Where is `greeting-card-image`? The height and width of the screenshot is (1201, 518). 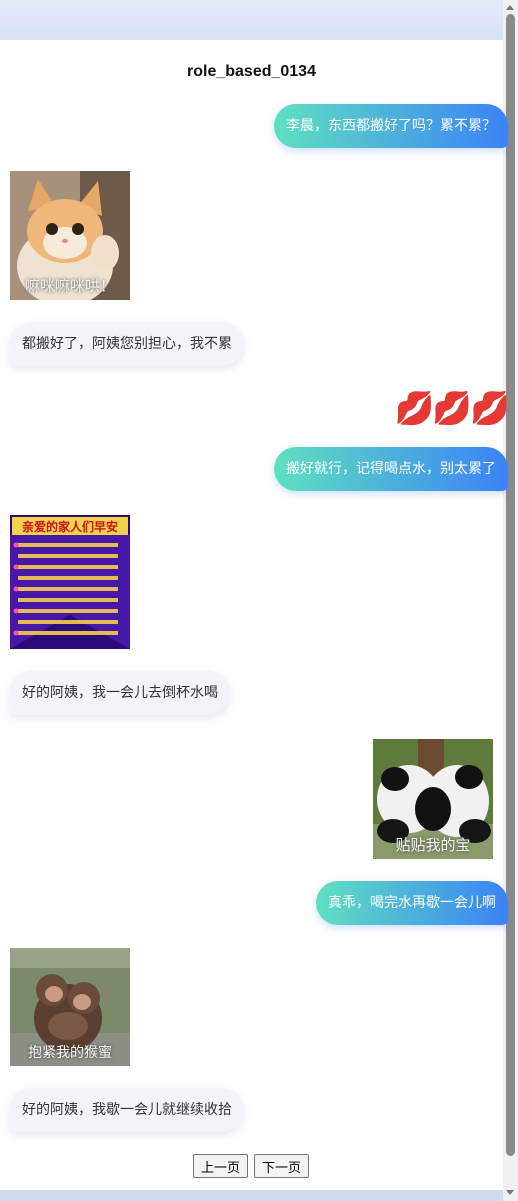 greeting-card-image is located at coordinates (70, 582).